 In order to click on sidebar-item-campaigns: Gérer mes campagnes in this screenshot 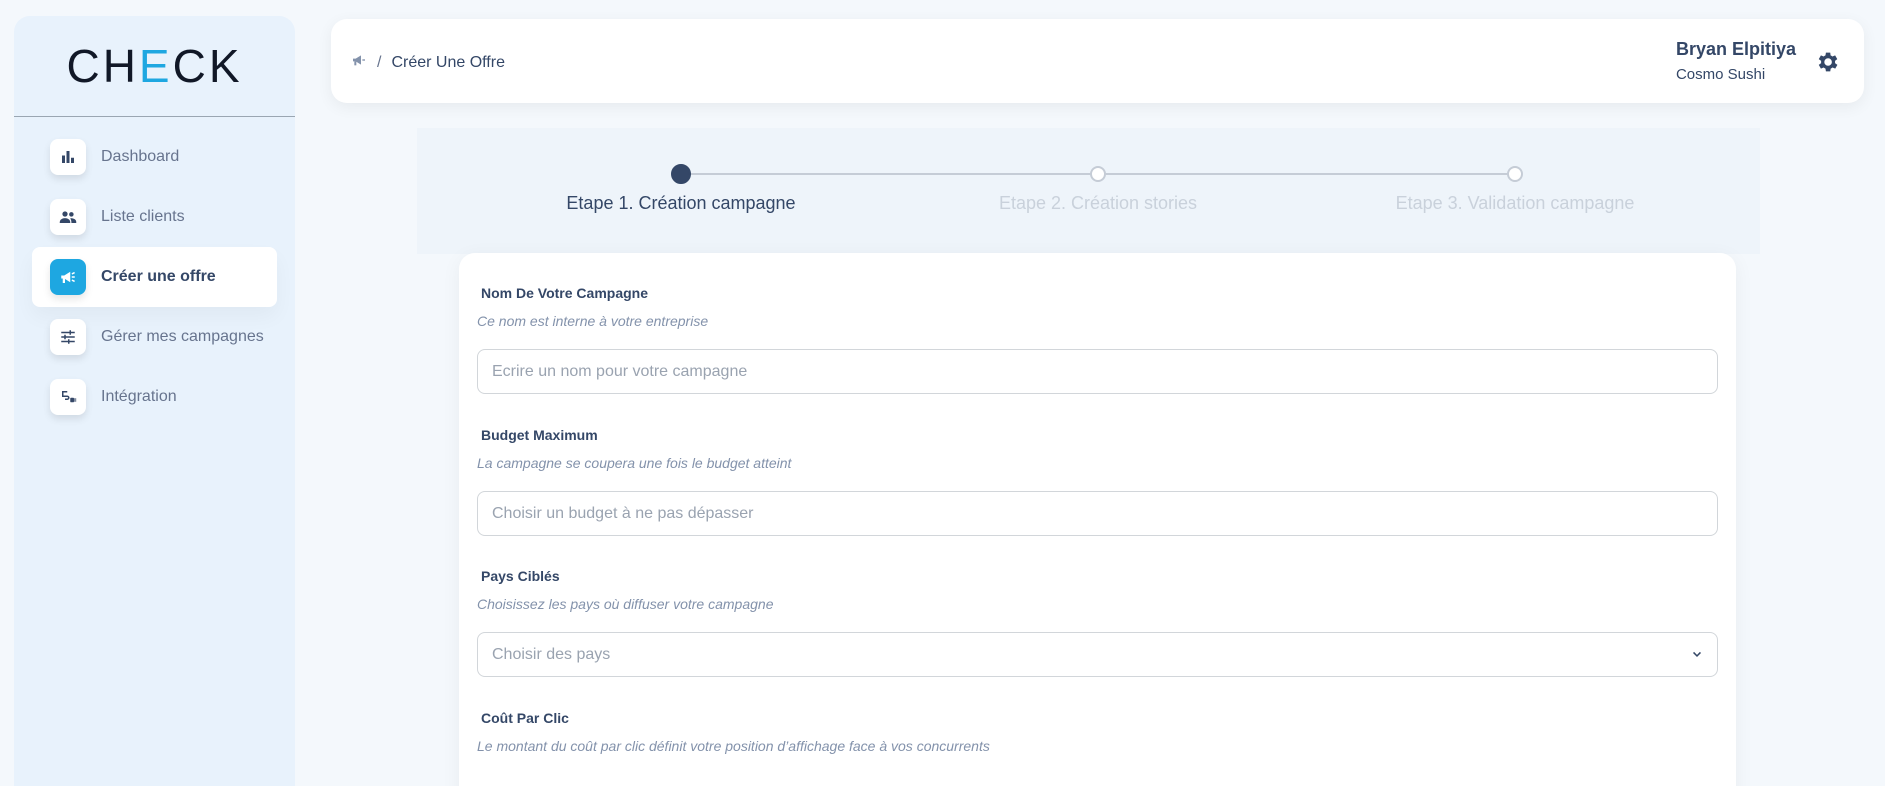, I will do `click(154, 337)`.